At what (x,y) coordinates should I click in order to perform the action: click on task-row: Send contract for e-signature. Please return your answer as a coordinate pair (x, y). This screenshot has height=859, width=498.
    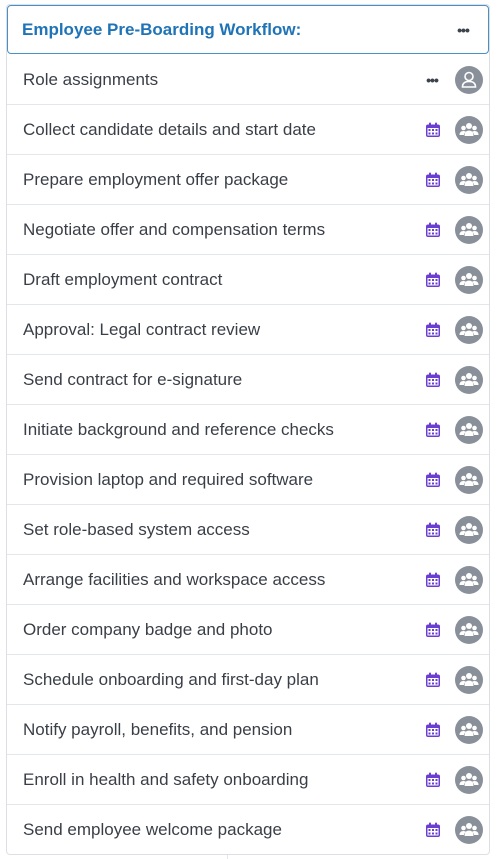
    Looking at the image, I should click on (248, 380).